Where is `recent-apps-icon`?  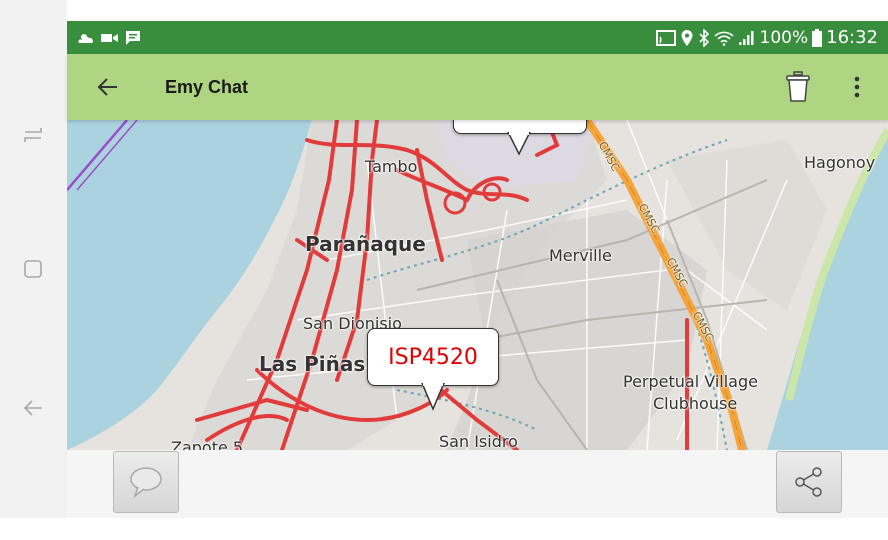
recent-apps-icon is located at coordinates (33, 135).